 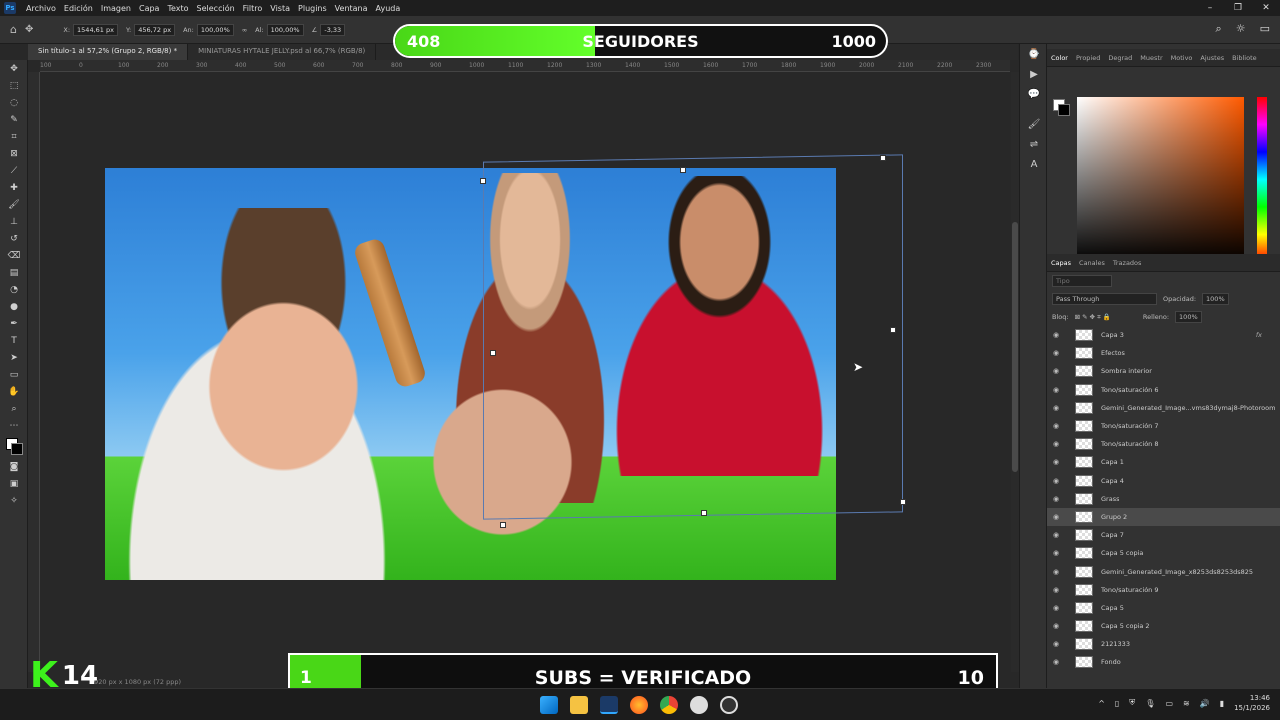 What do you see at coordinates (1061, 263) in the screenshot?
I see `tab-capas: Capas` at bounding box center [1061, 263].